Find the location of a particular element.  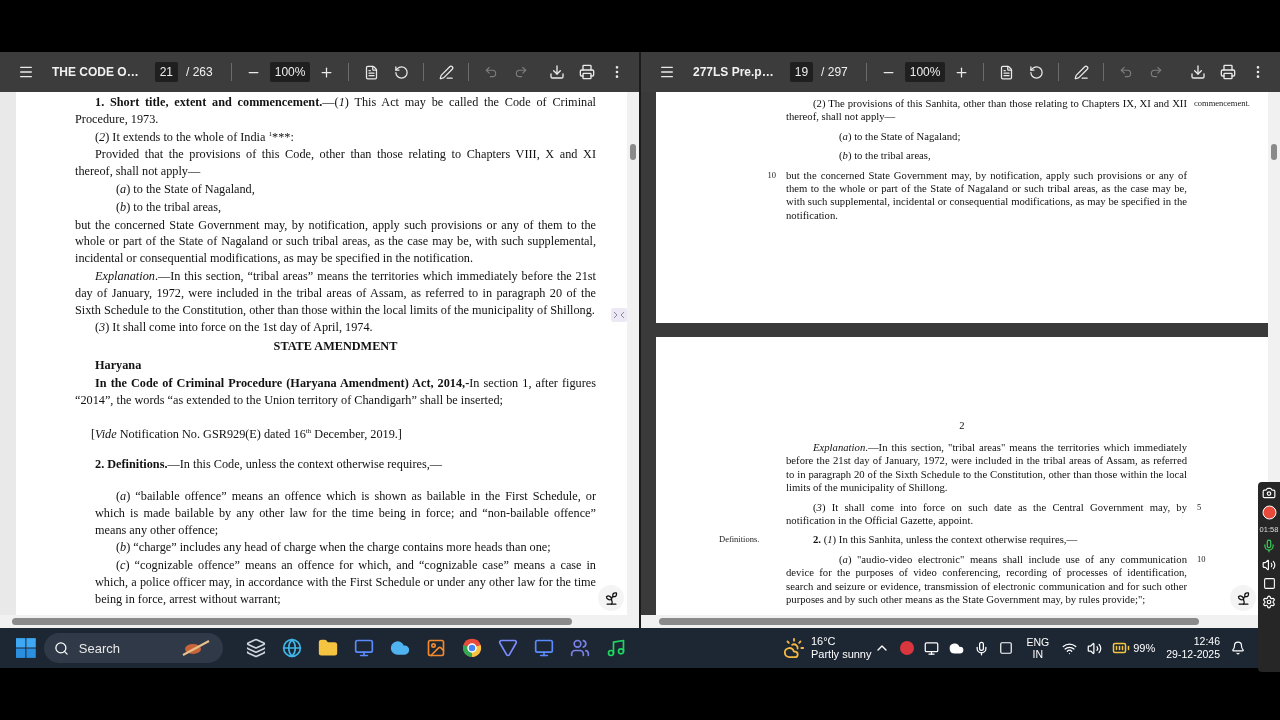

paragraph: Explanation.—In this section, “tribal areas” means the territories which immediately before the 21st day of January, 1972, were included in the tribal areas of Assam, as referred to in paragraph 20 of the Sixth Schedule to the Constitution, other than those within the local limits of the municipality of Shillong. is located at coordinates (335, 293).